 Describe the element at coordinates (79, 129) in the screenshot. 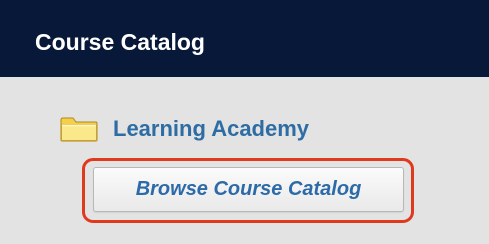

I see `folder-icon` at that location.